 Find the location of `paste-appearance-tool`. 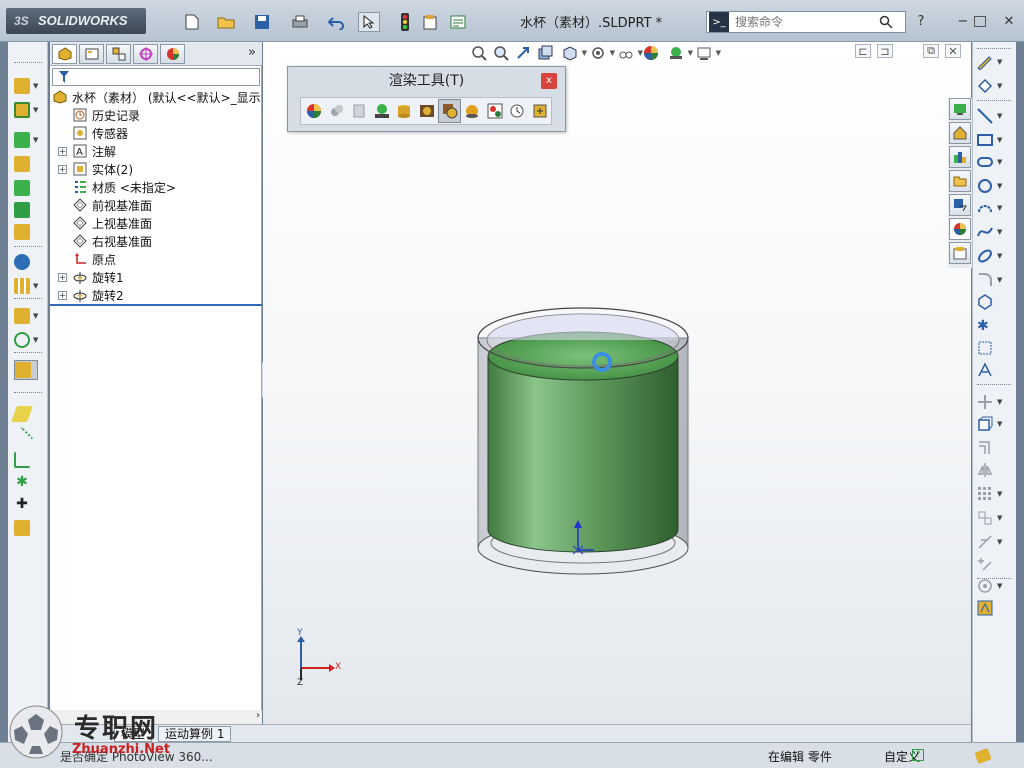

paste-appearance-tool is located at coordinates (359, 111).